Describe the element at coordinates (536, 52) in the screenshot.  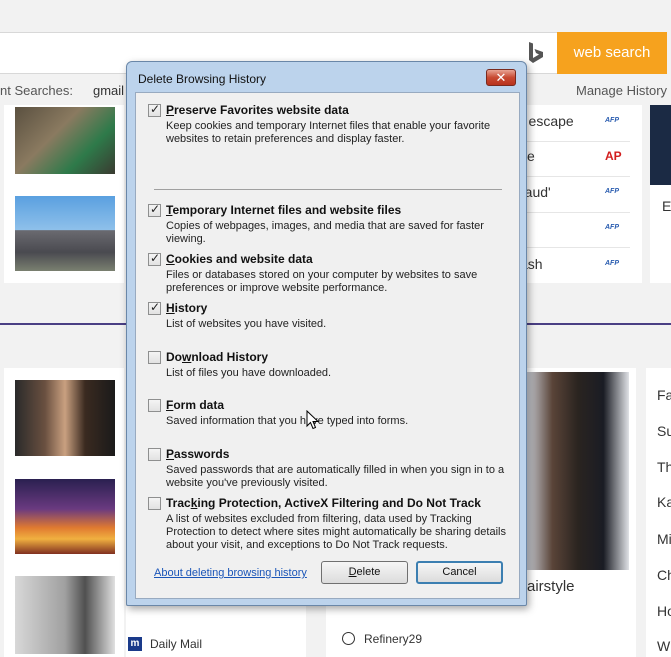
I see `bing-logo-icon` at that location.